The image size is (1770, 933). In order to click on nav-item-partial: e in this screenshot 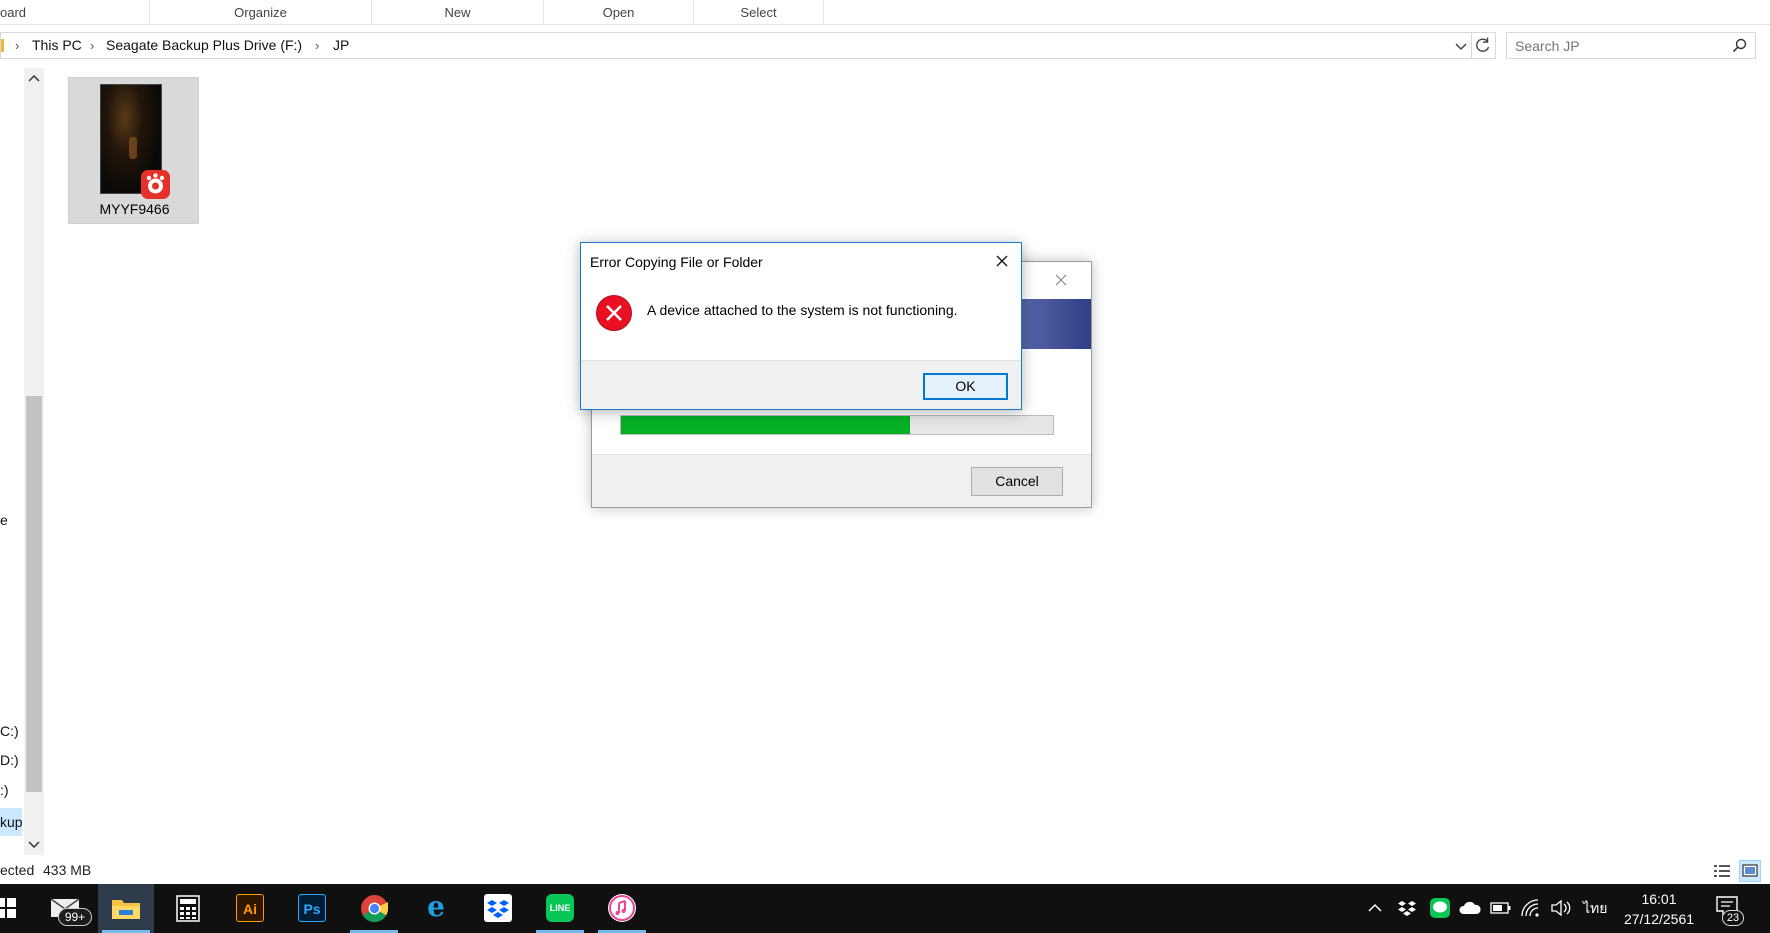, I will do `click(4, 520)`.